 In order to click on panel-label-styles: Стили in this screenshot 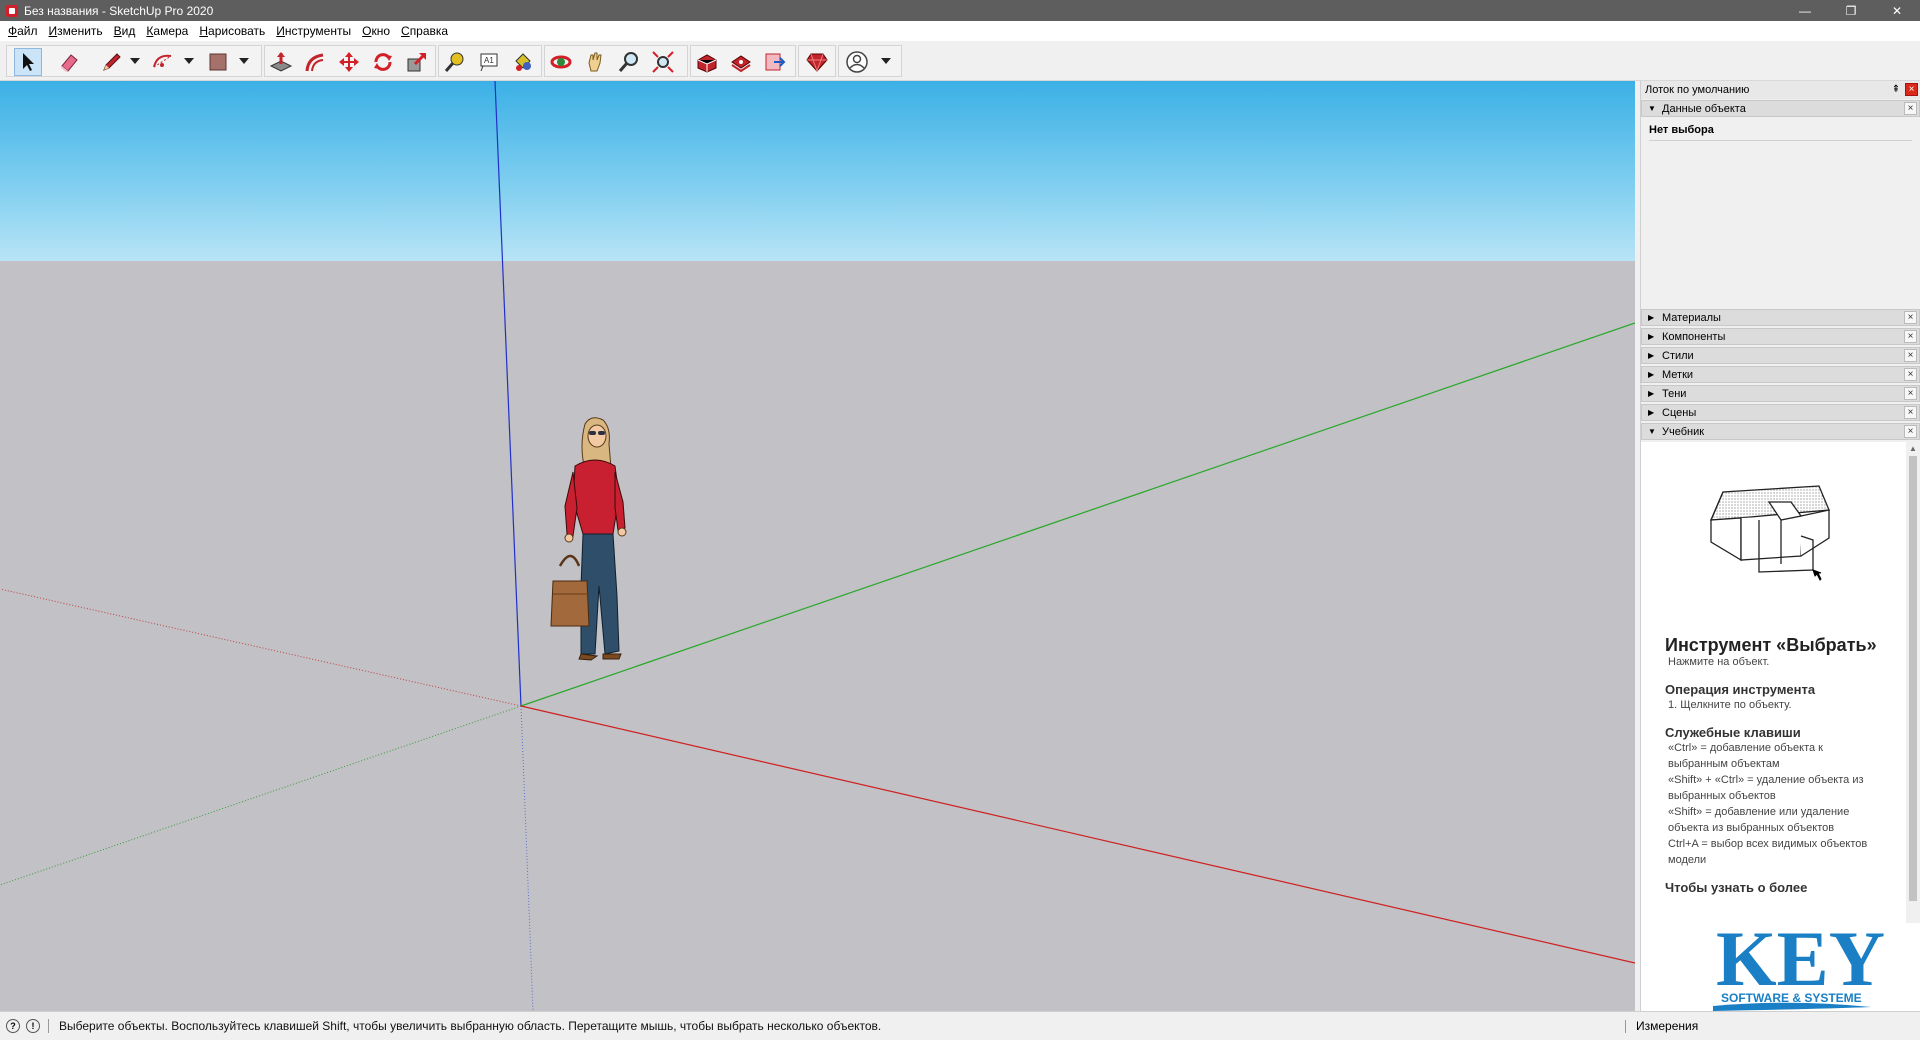, I will do `click(1678, 355)`.